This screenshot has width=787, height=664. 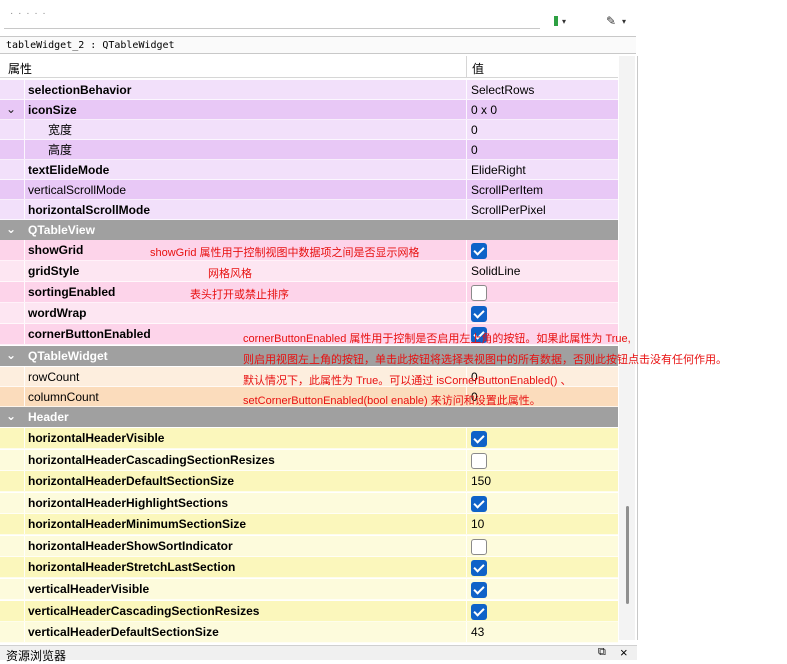 What do you see at coordinates (128, 503) in the screenshot?
I see `property-name: horizontalHeaderHighlightSections` at bounding box center [128, 503].